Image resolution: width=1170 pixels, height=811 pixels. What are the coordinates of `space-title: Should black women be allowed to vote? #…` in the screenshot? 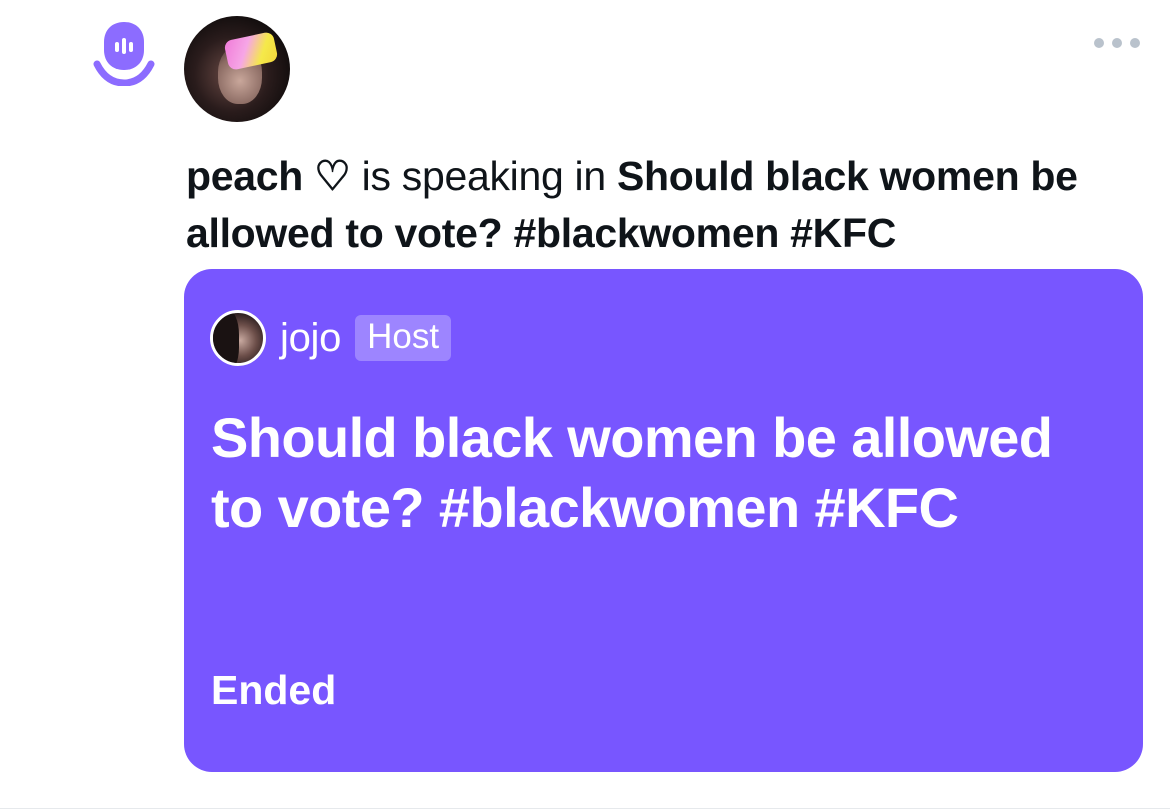 It's located at (632, 472).